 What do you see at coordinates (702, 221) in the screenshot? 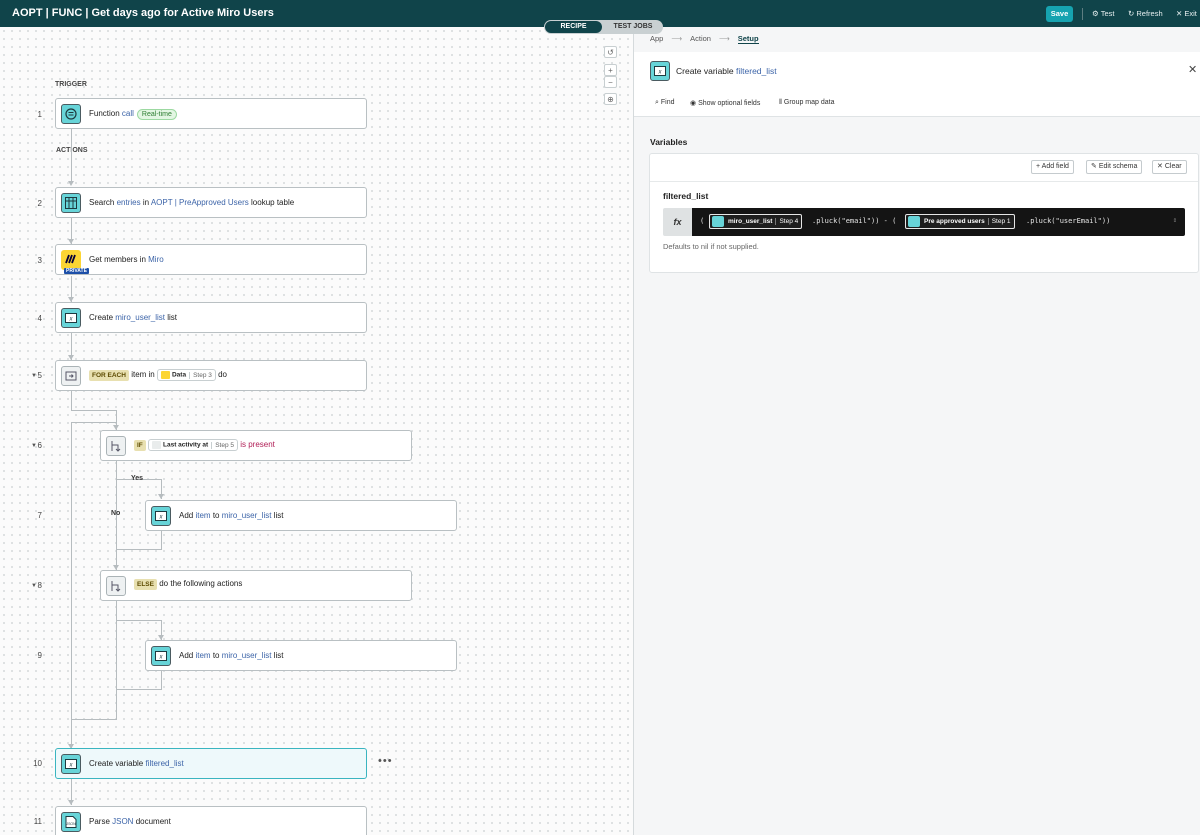
I see `code-paren: (` at bounding box center [702, 221].